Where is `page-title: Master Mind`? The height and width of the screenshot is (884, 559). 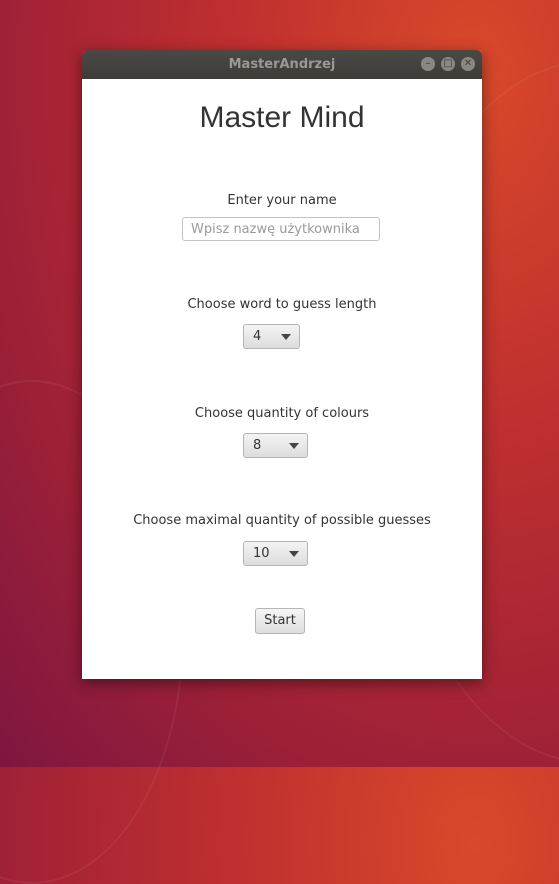
page-title: Master Mind is located at coordinates (282, 117).